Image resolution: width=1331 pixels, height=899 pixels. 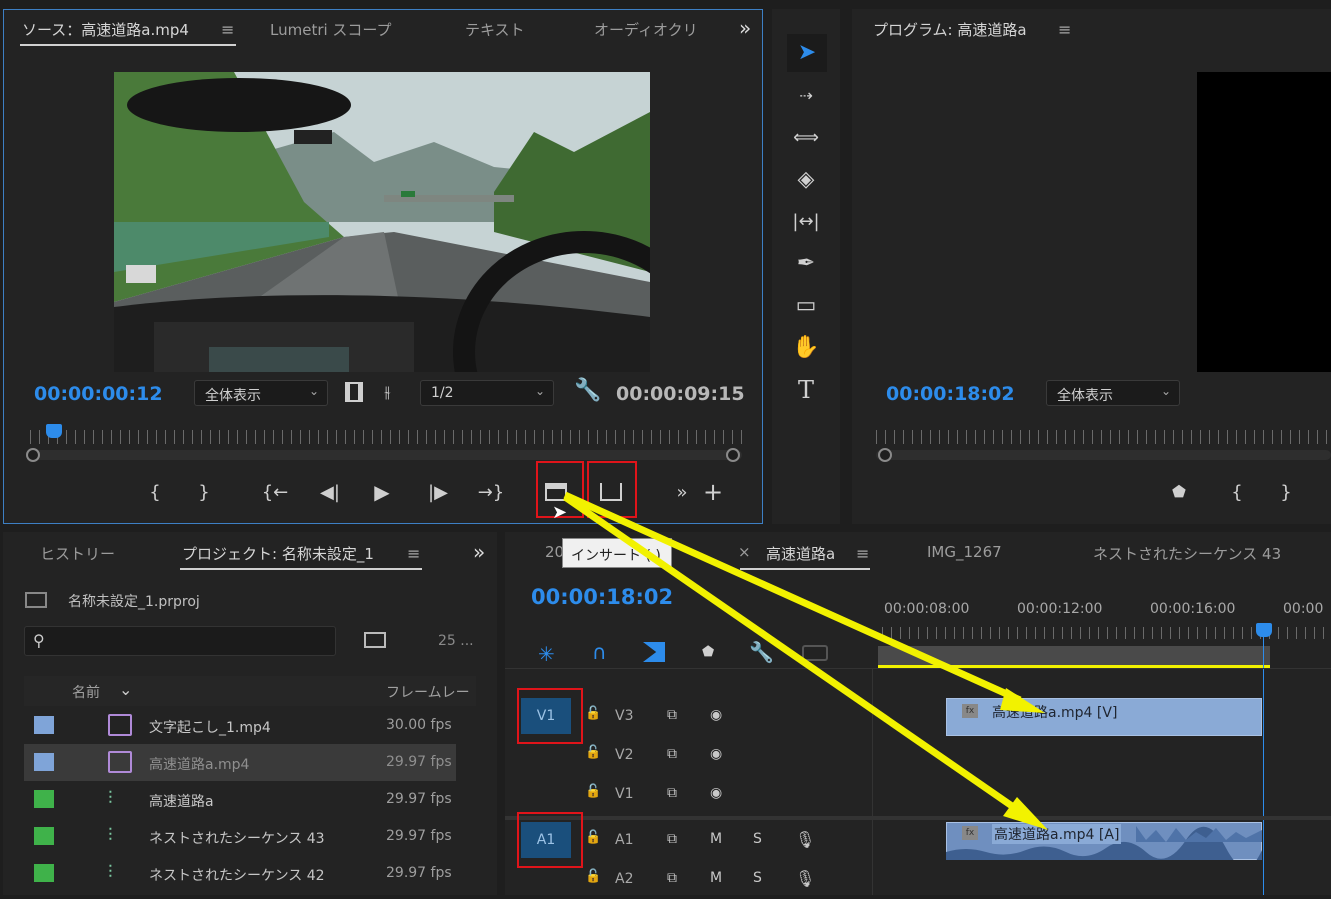 I want to click on go-to-out-button: →}, so click(x=491, y=492).